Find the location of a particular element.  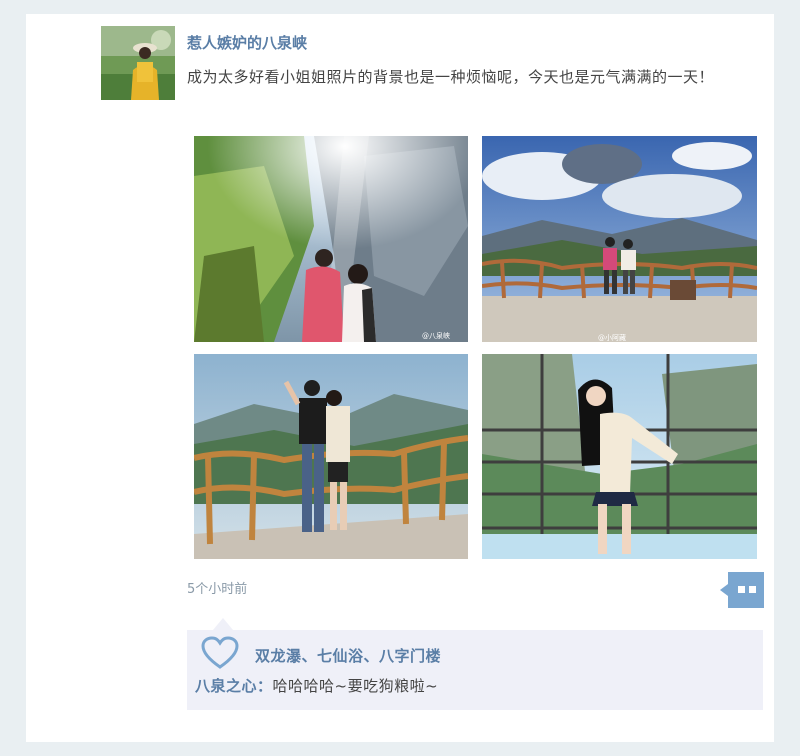

comment-text: 哈哈哈哈~要吃狗粮啦~ is located at coordinates (355, 686).